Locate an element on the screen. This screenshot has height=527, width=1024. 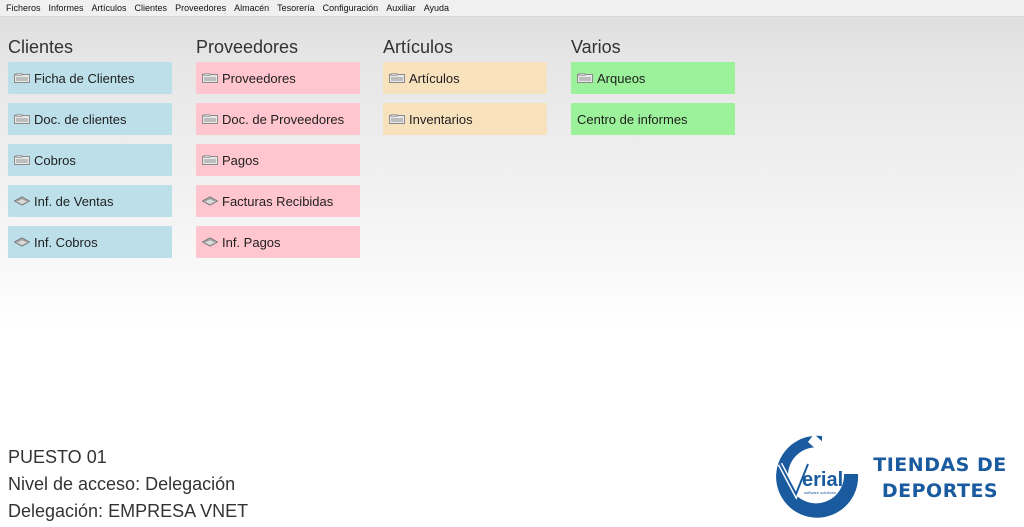
tile-label: Doc. de clientes is located at coordinates (80, 119).